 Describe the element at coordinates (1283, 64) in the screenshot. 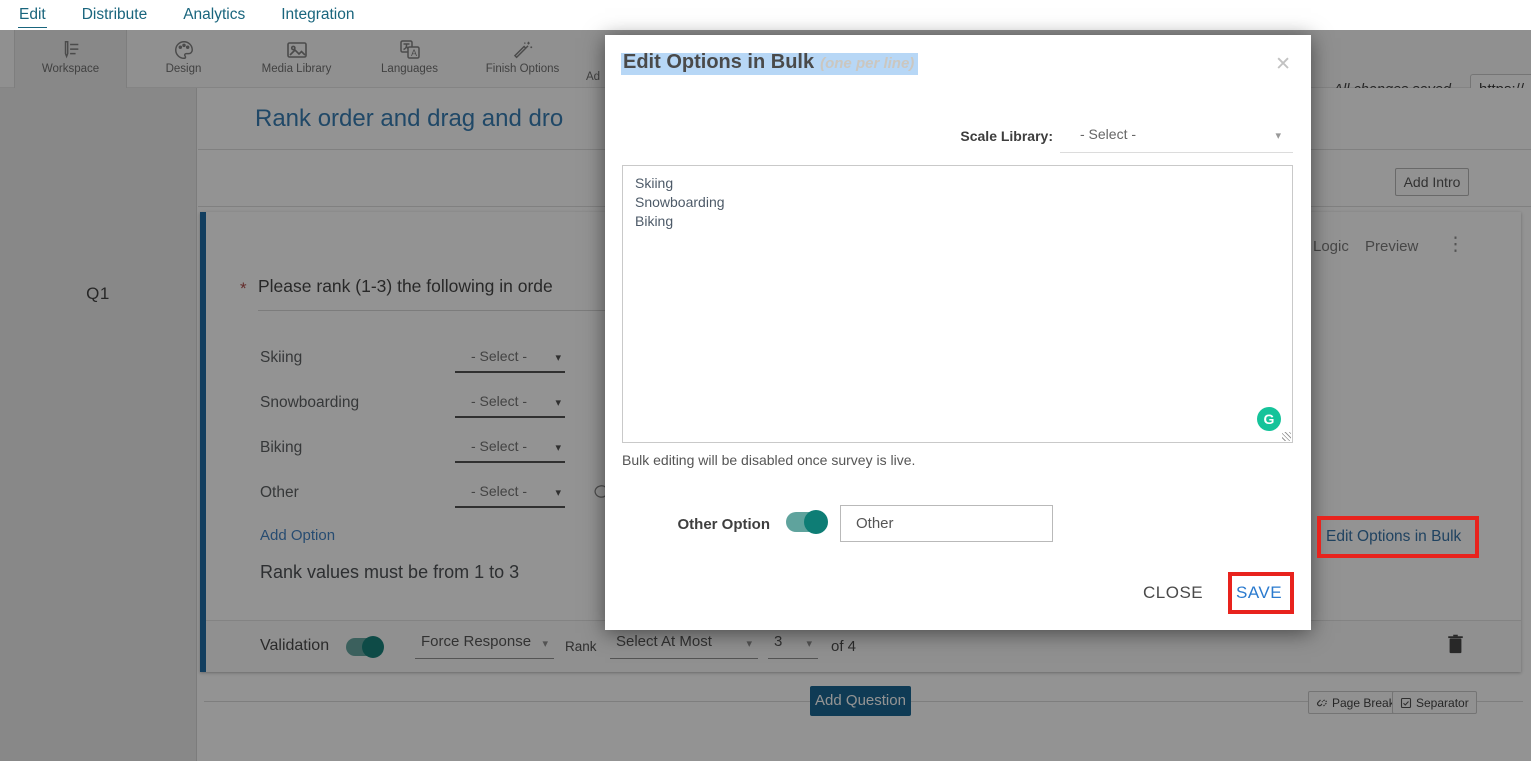

I see `close-icon: ✕` at that location.